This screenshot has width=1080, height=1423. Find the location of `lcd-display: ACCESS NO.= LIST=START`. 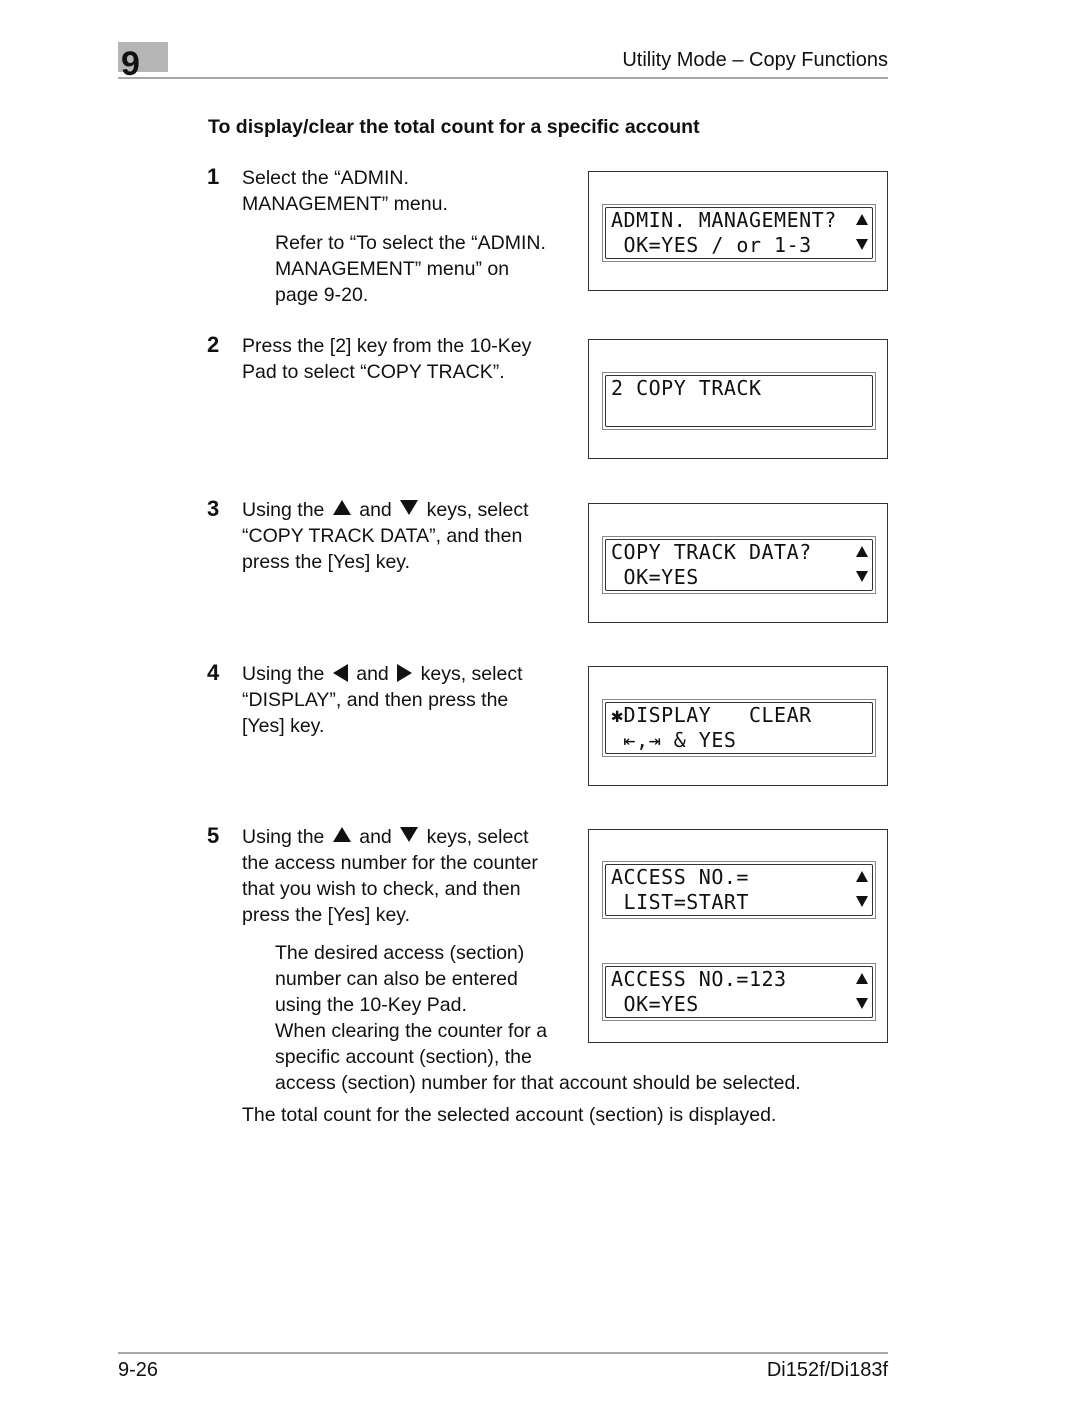

lcd-display: ACCESS NO.= LIST=START is located at coordinates (739, 890).